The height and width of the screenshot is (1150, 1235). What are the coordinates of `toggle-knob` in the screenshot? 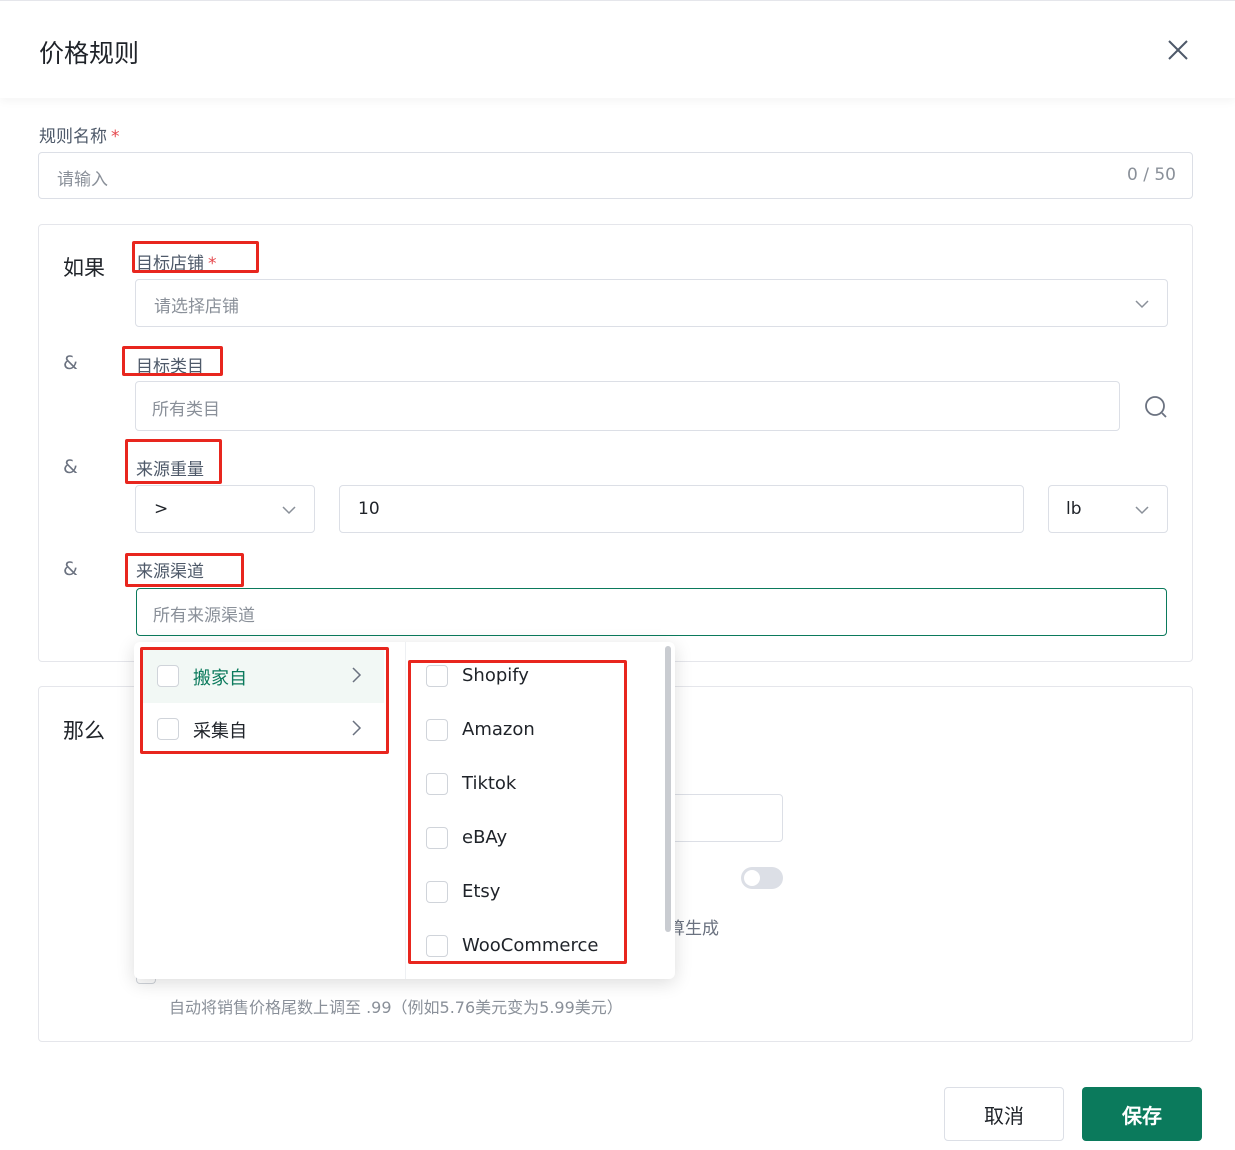 It's located at (752, 878).